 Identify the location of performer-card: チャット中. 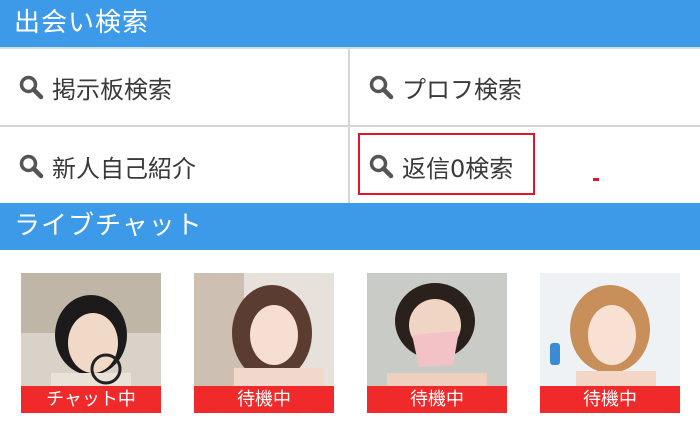
(91, 343).